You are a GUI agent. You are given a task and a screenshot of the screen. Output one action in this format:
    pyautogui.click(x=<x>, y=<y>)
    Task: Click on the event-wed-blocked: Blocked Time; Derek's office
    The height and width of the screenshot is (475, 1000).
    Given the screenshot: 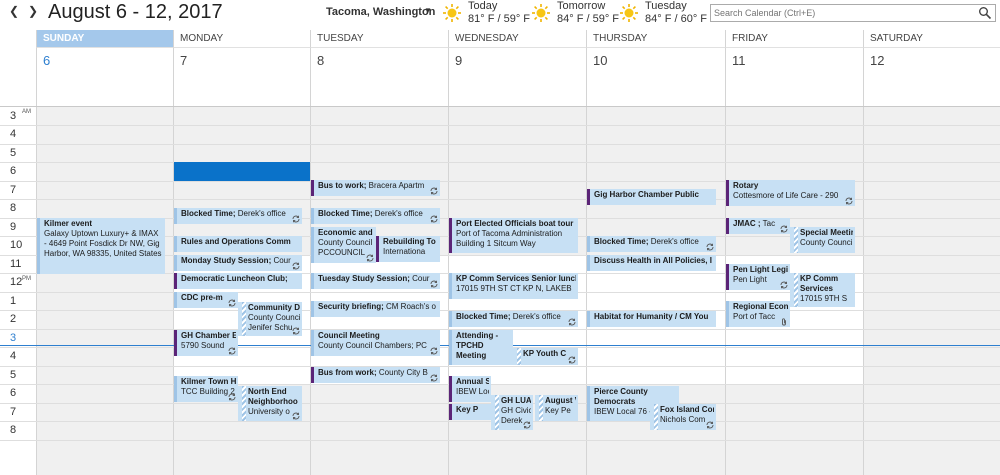 What is the action you would take?
    pyautogui.click(x=513, y=319)
    